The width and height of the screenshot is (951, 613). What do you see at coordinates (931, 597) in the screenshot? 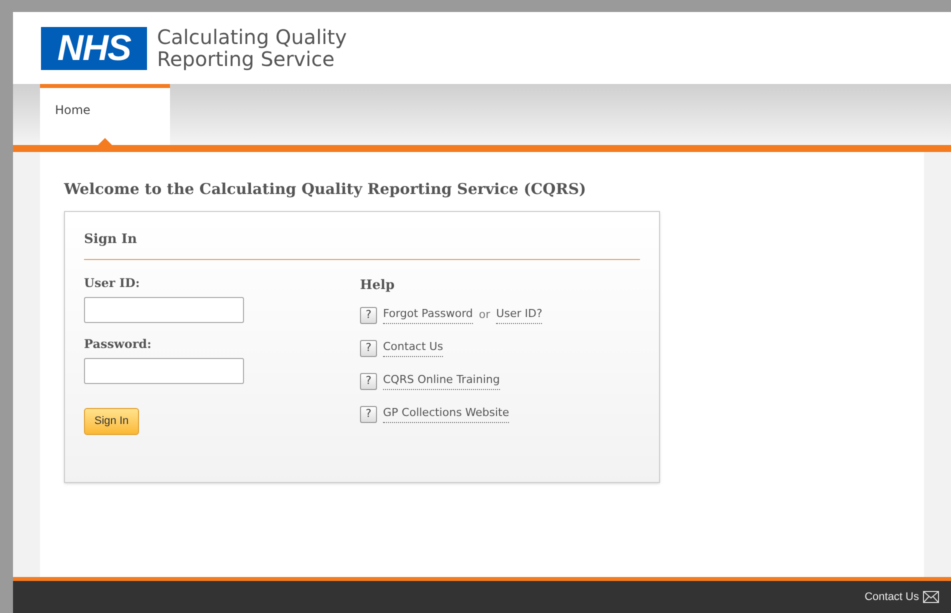
I see `mail-icon` at bounding box center [931, 597].